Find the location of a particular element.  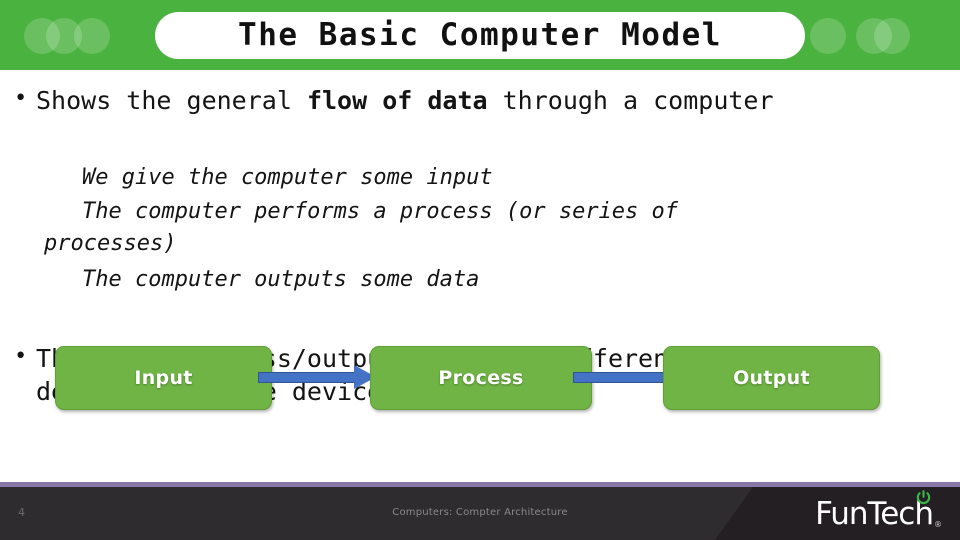

diagram-box-process: Process is located at coordinates (481, 378).